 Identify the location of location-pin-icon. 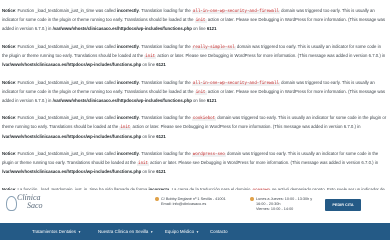
(157, 199).